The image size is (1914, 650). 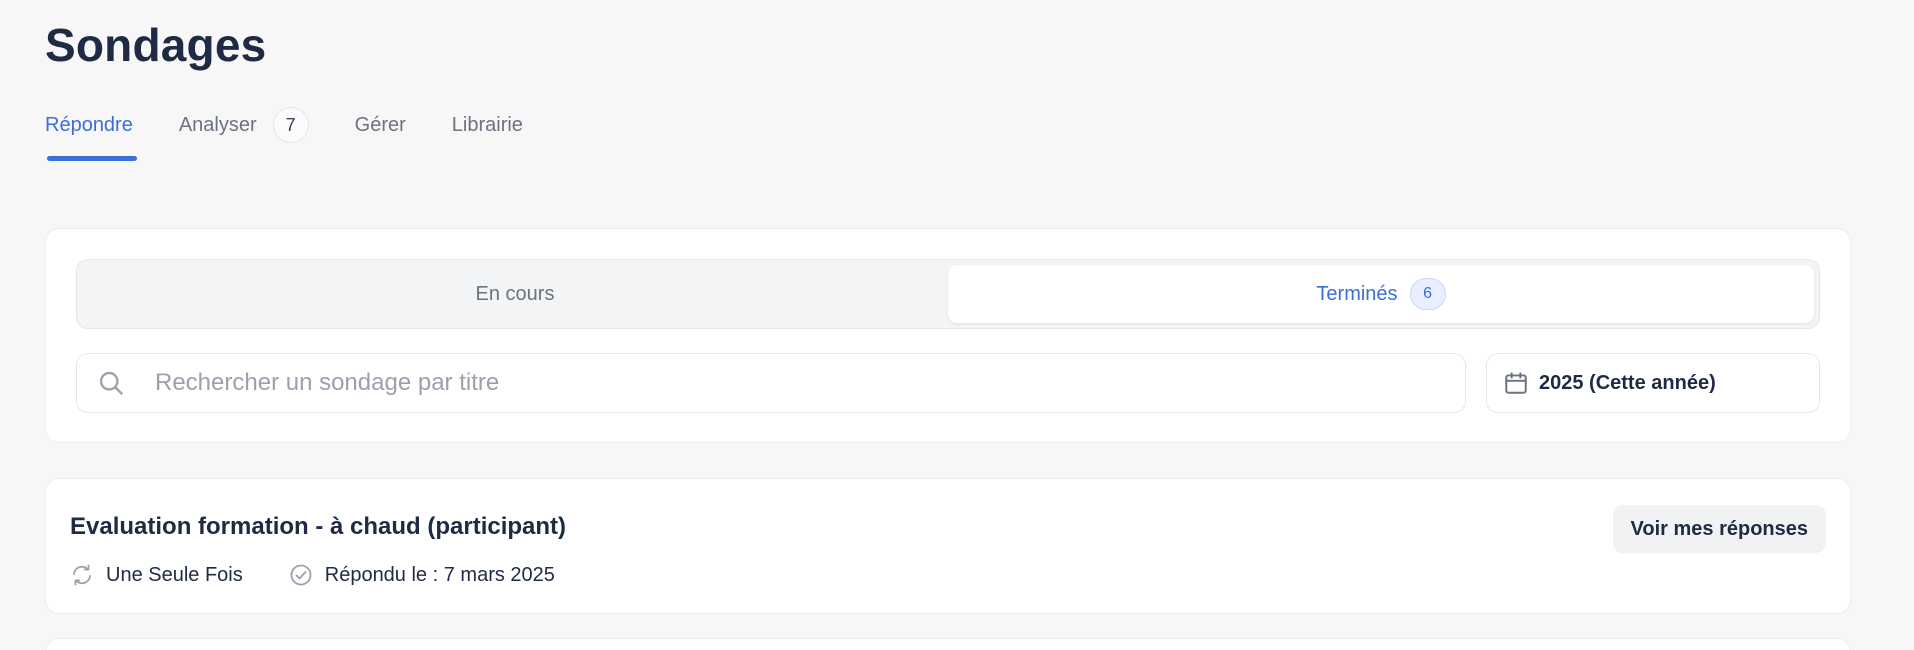 I want to click on tab-label: Répondre, so click(x=89, y=124).